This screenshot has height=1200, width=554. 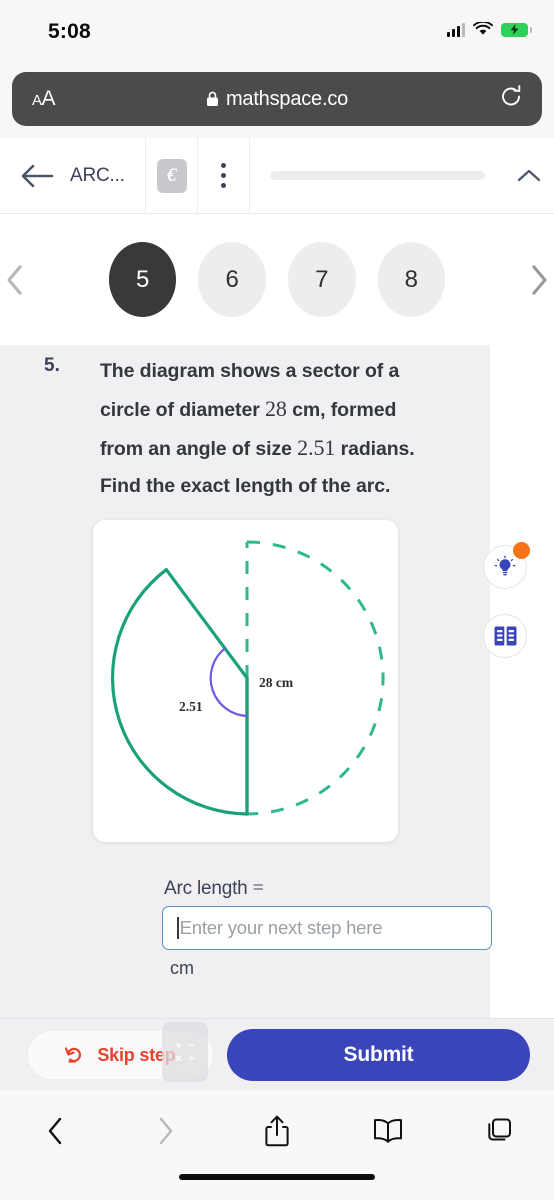 What do you see at coordinates (37, 175) in the screenshot?
I see `arrow-left-icon` at bounding box center [37, 175].